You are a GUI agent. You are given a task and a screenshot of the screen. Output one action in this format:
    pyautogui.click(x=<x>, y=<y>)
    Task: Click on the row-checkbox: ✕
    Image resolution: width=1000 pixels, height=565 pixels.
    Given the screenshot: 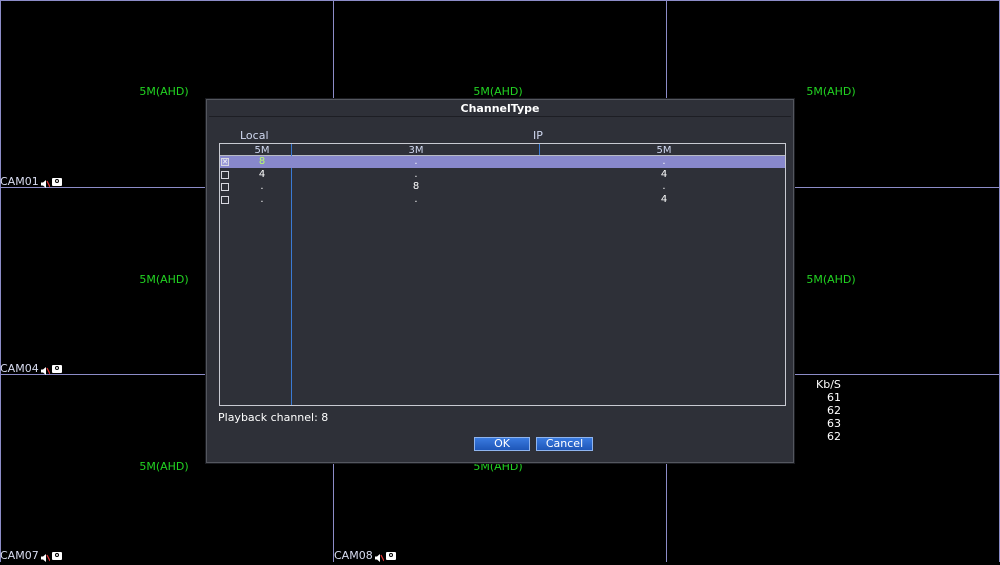 What is the action you would take?
    pyautogui.click(x=225, y=162)
    